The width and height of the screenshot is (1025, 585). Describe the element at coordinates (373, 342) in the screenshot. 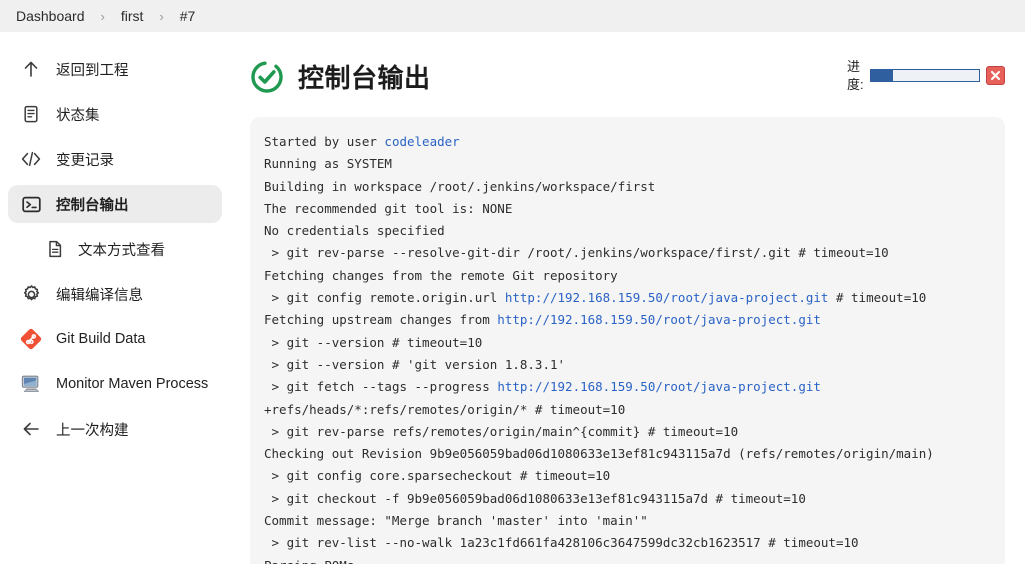

I see `console-line-text: > git --version # timeout=10` at that location.